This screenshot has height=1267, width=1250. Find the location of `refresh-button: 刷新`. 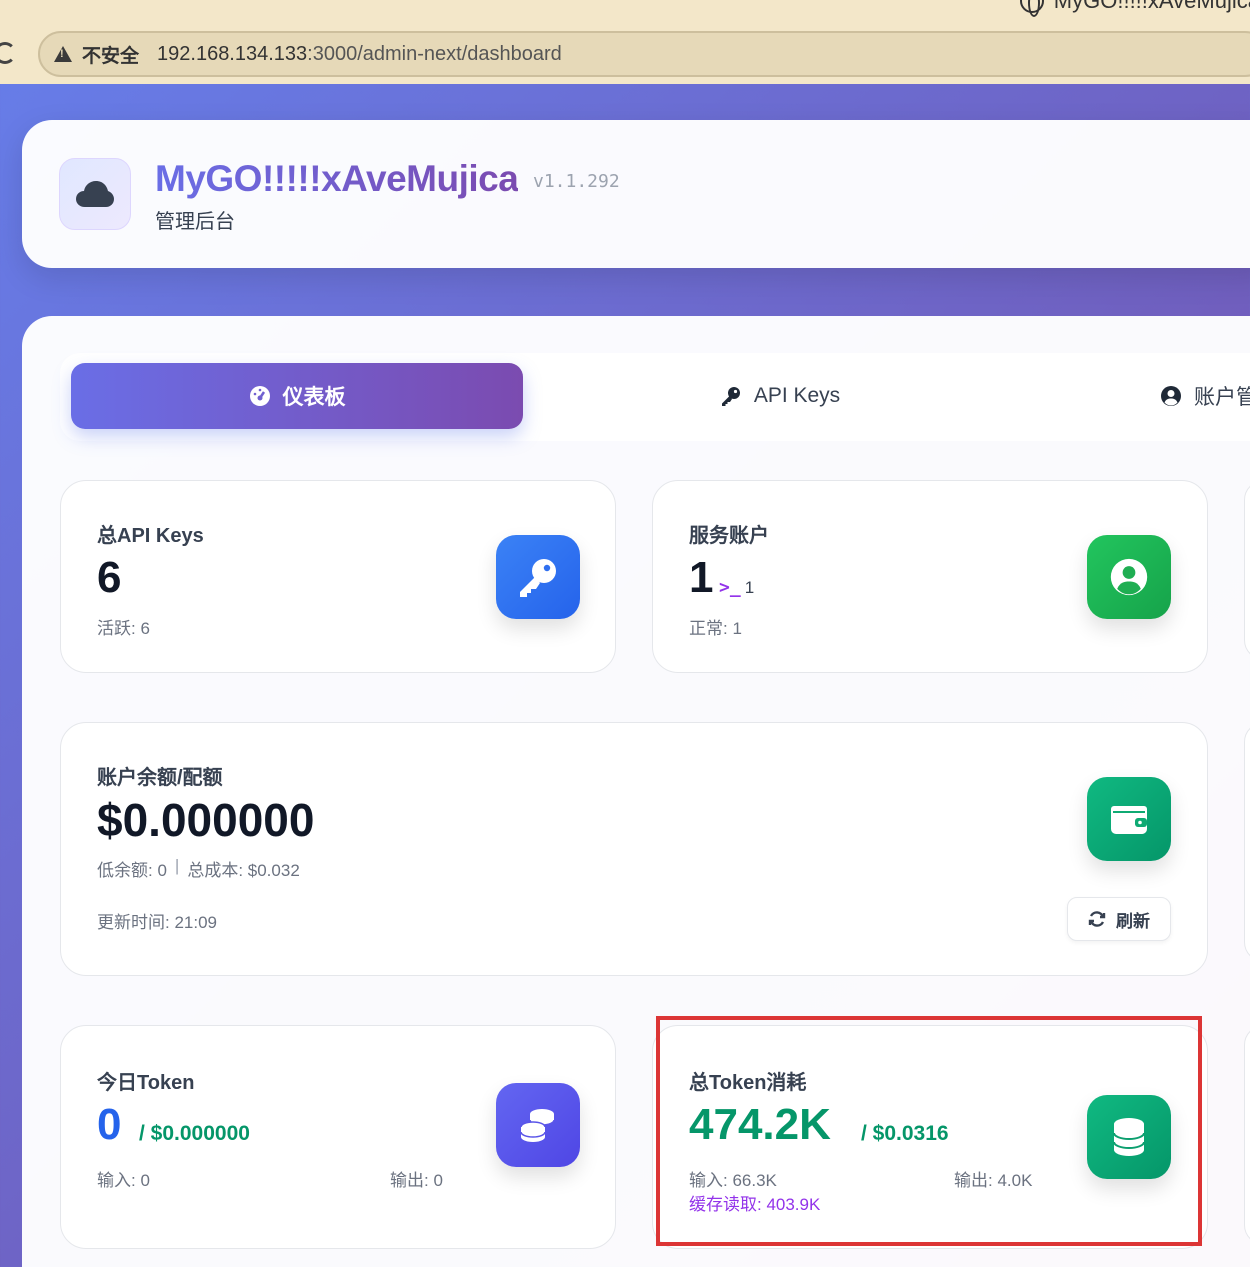

refresh-button: 刷新 is located at coordinates (1119, 919).